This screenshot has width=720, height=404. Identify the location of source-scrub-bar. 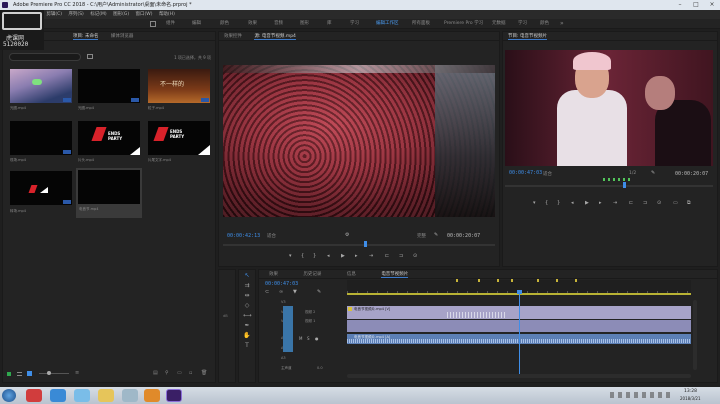
(359, 245).